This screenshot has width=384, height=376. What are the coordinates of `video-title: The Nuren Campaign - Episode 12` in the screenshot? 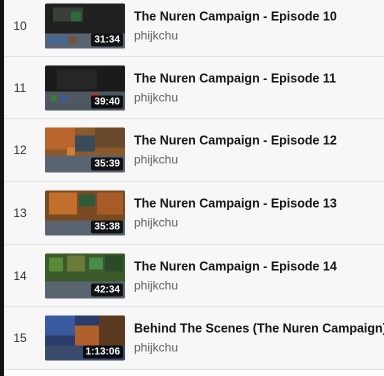 It's located at (258, 141).